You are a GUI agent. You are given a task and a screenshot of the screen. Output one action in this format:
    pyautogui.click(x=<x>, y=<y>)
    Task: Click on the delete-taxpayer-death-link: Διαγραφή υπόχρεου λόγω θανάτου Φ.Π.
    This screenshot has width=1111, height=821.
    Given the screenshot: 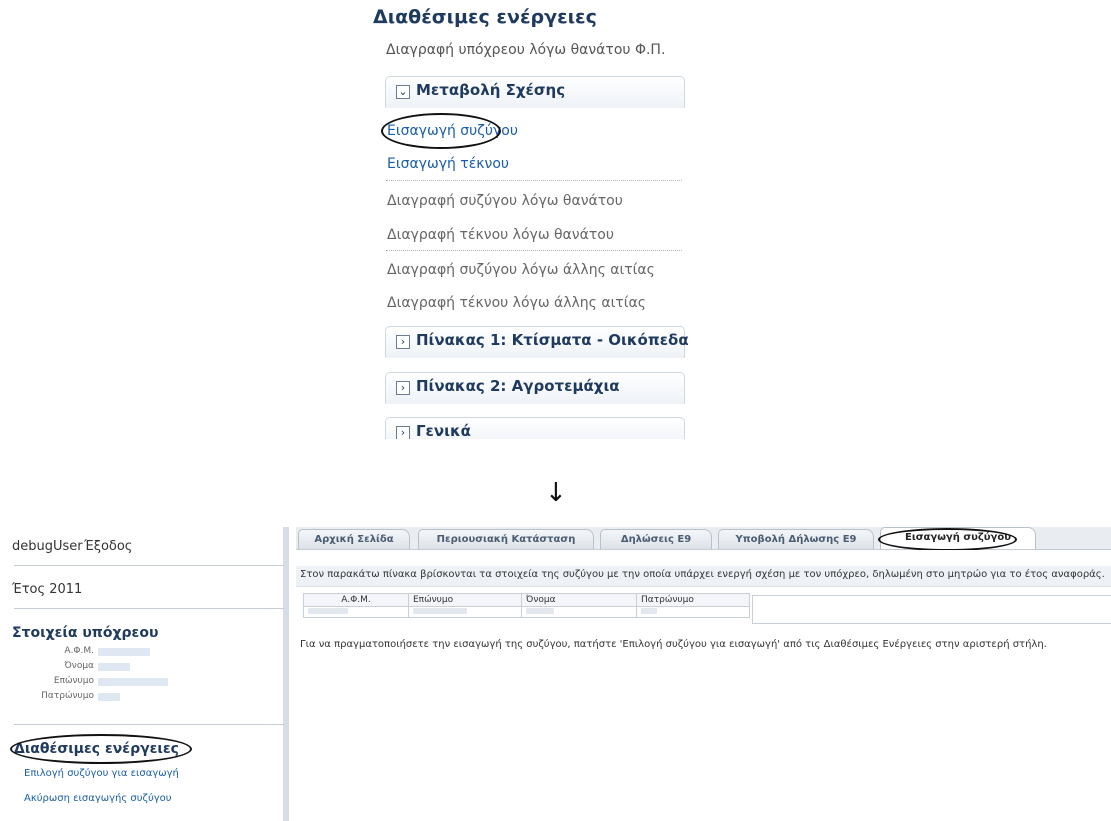 What is the action you would take?
    pyautogui.click(x=525, y=50)
    